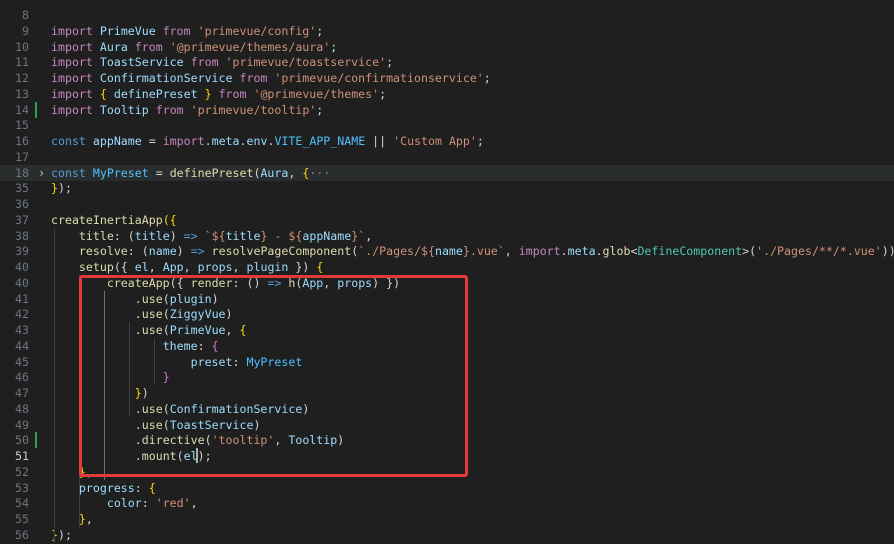 This screenshot has height=544, width=894. I want to click on code-token: setup, so click(96, 267).